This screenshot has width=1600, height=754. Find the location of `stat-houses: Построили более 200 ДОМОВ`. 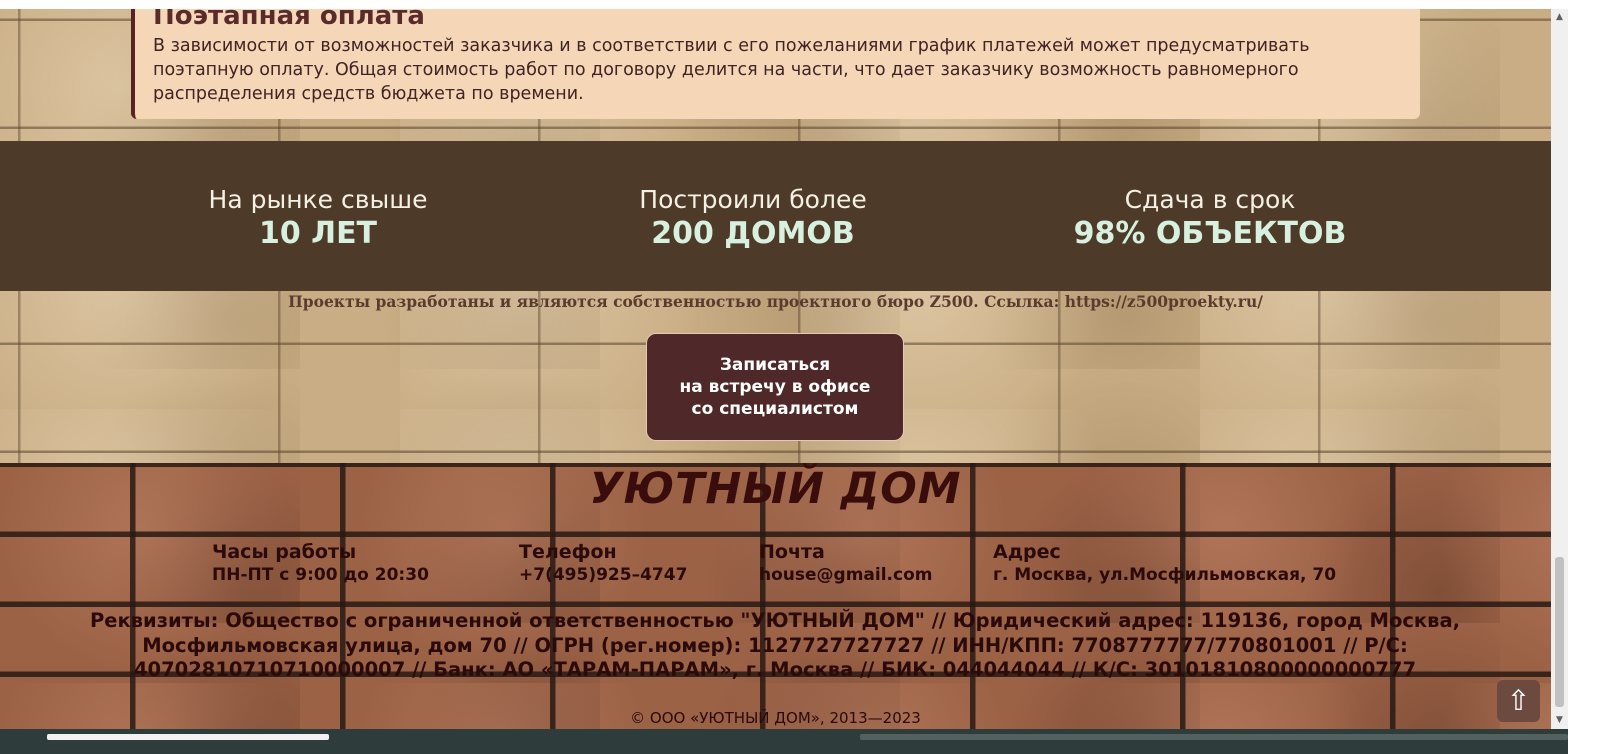

stat-houses: Построили более 200 ДОМОВ is located at coordinates (753, 218).